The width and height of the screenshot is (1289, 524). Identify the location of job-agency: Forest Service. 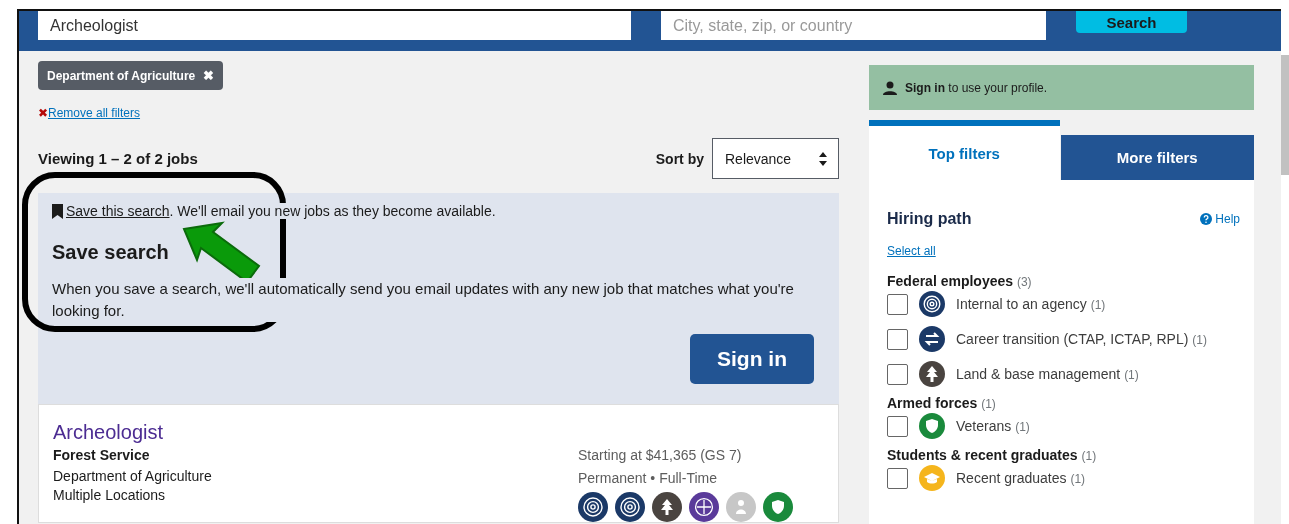
(102, 455).